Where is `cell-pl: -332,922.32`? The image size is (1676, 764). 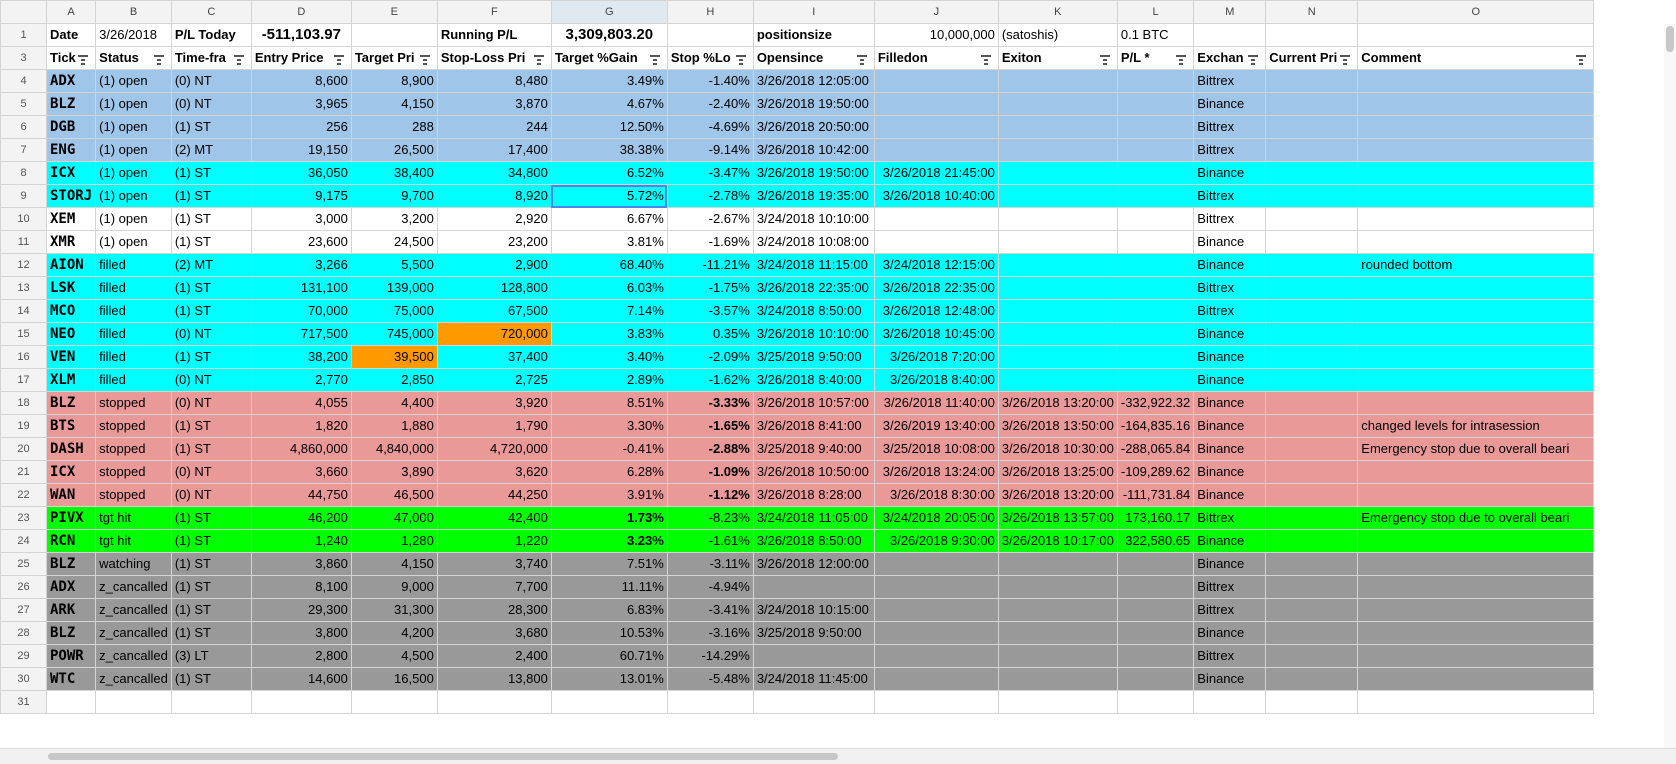 cell-pl: -332,922.32 is located at coordinates (1155, 403).